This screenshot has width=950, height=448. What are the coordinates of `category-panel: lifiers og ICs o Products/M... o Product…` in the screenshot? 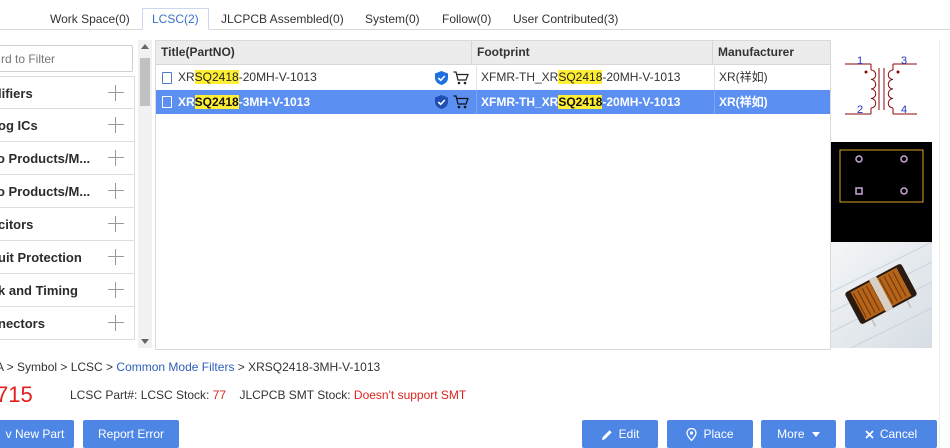 It's located at (76, 194).